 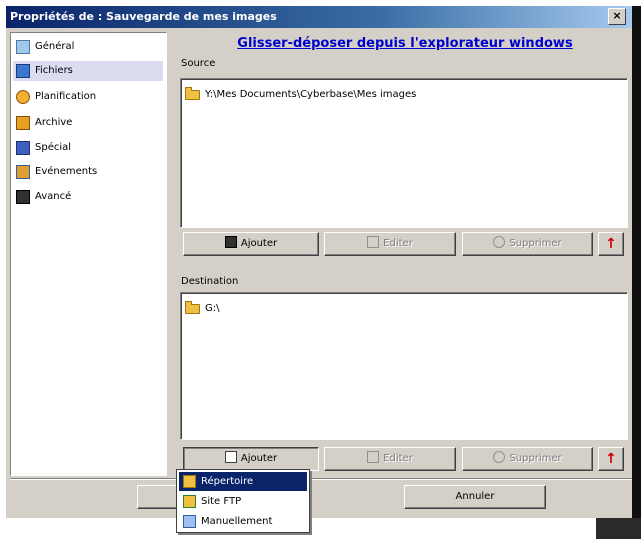 I want to click on menu-item-manual: Manuellement, so click(x=243, y=521).